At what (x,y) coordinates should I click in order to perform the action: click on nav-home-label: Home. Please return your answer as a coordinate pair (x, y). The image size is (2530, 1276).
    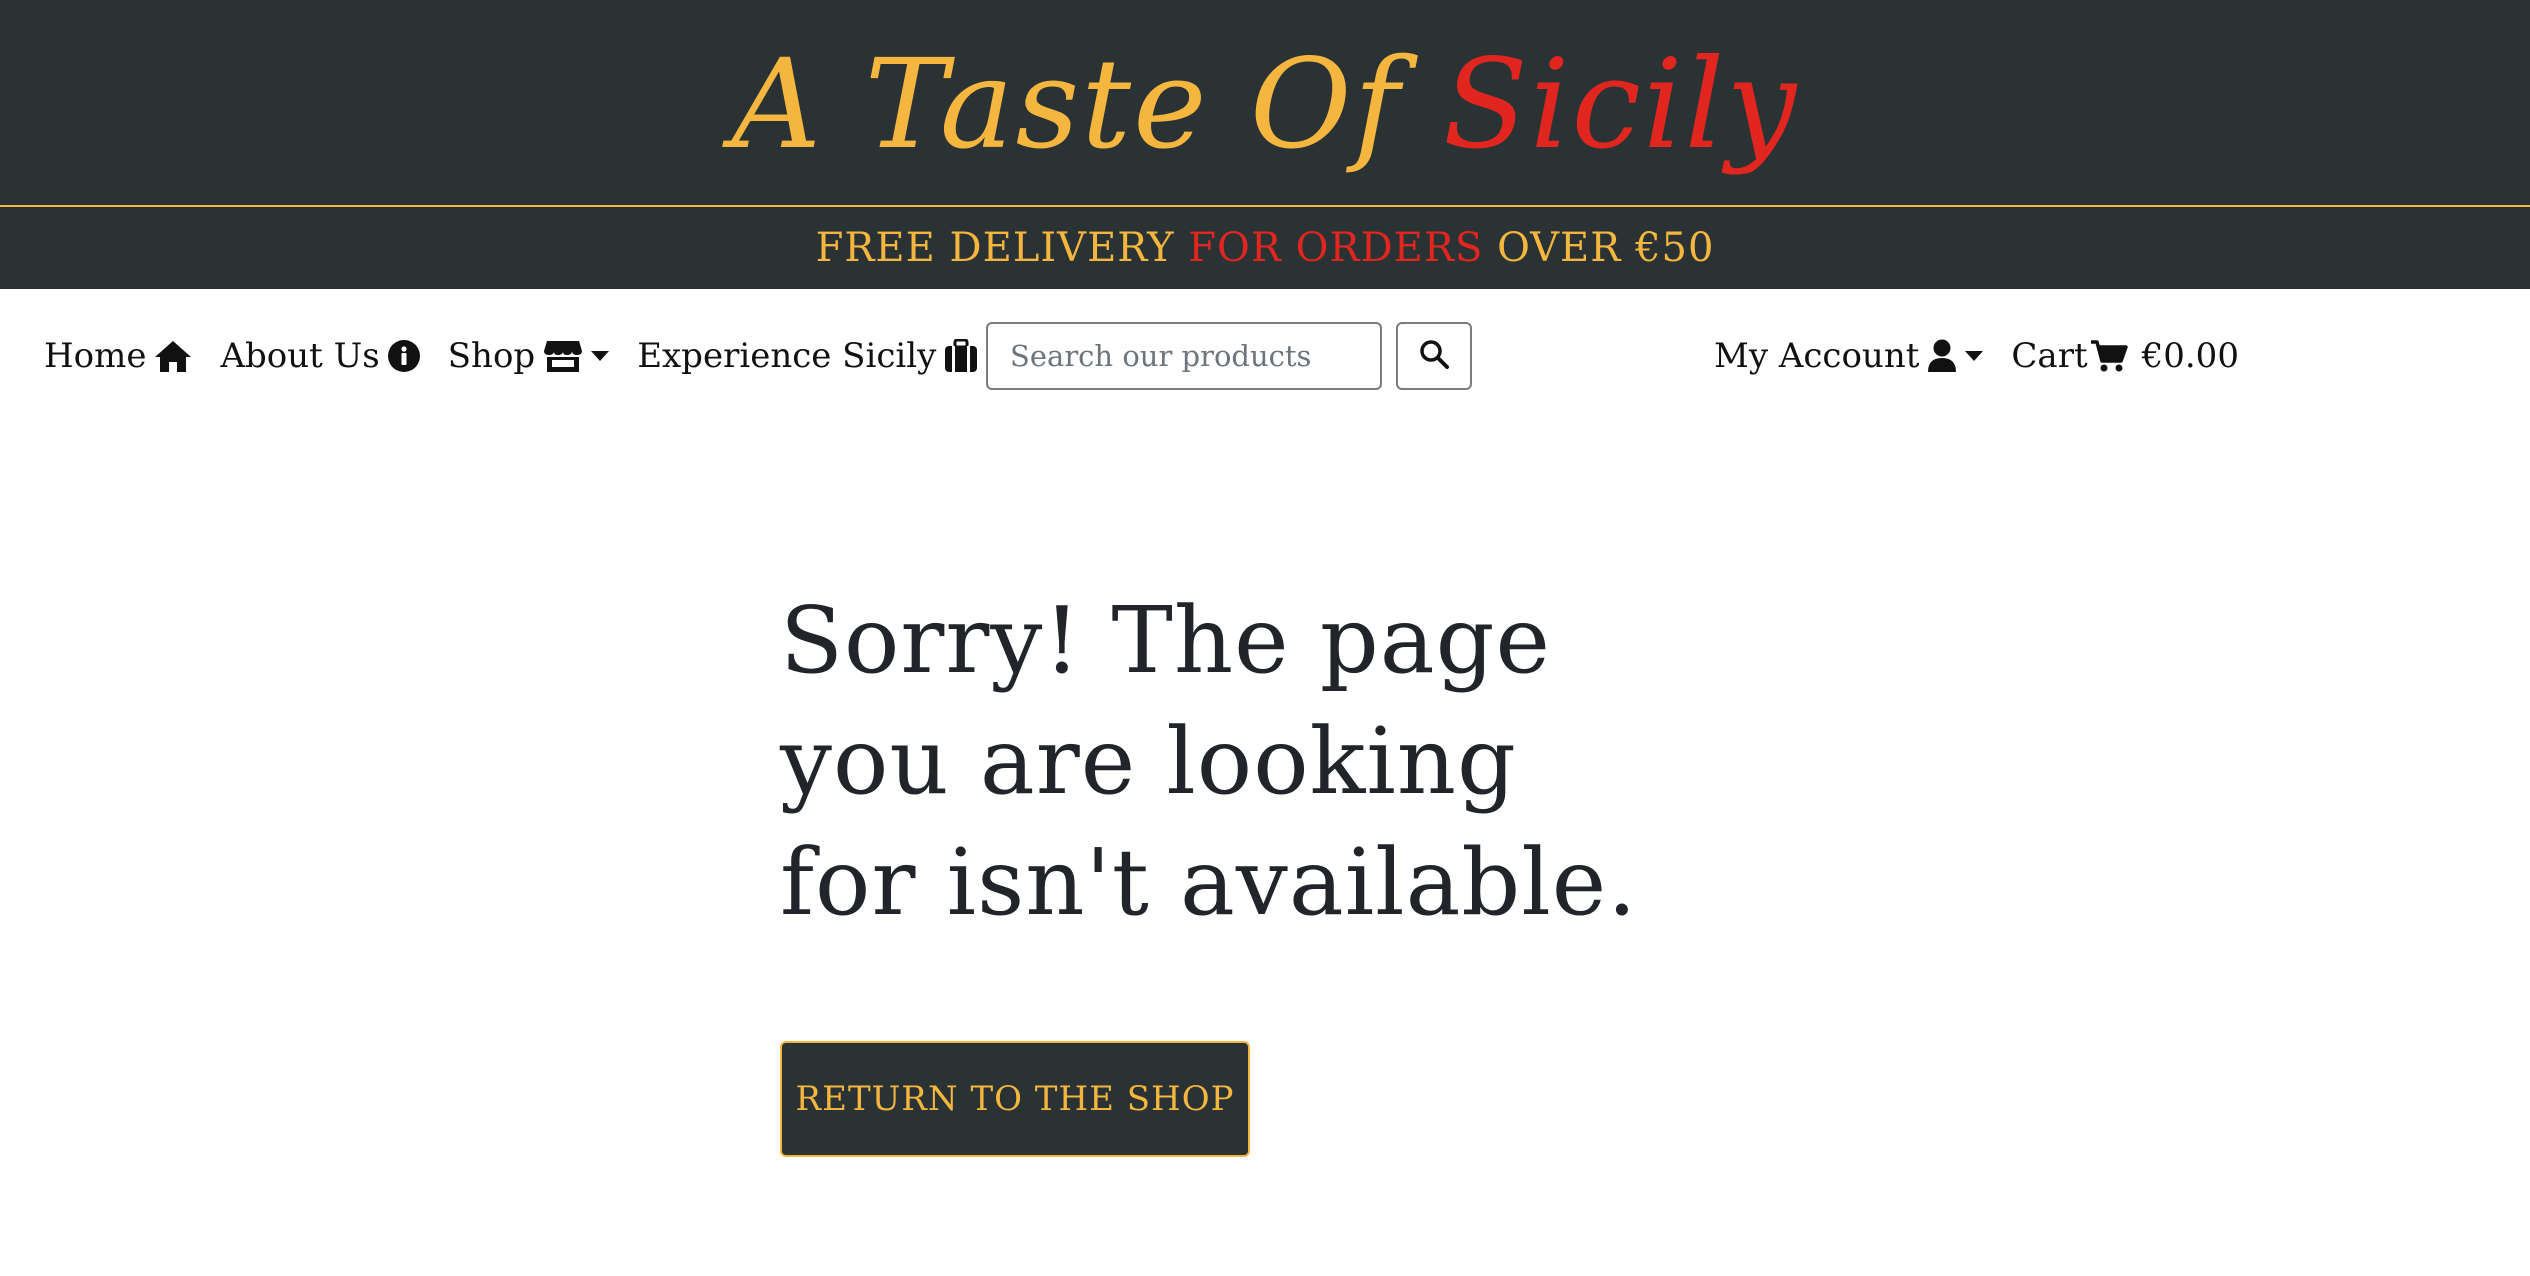
    Looking at the image, I should click on (95, 356).